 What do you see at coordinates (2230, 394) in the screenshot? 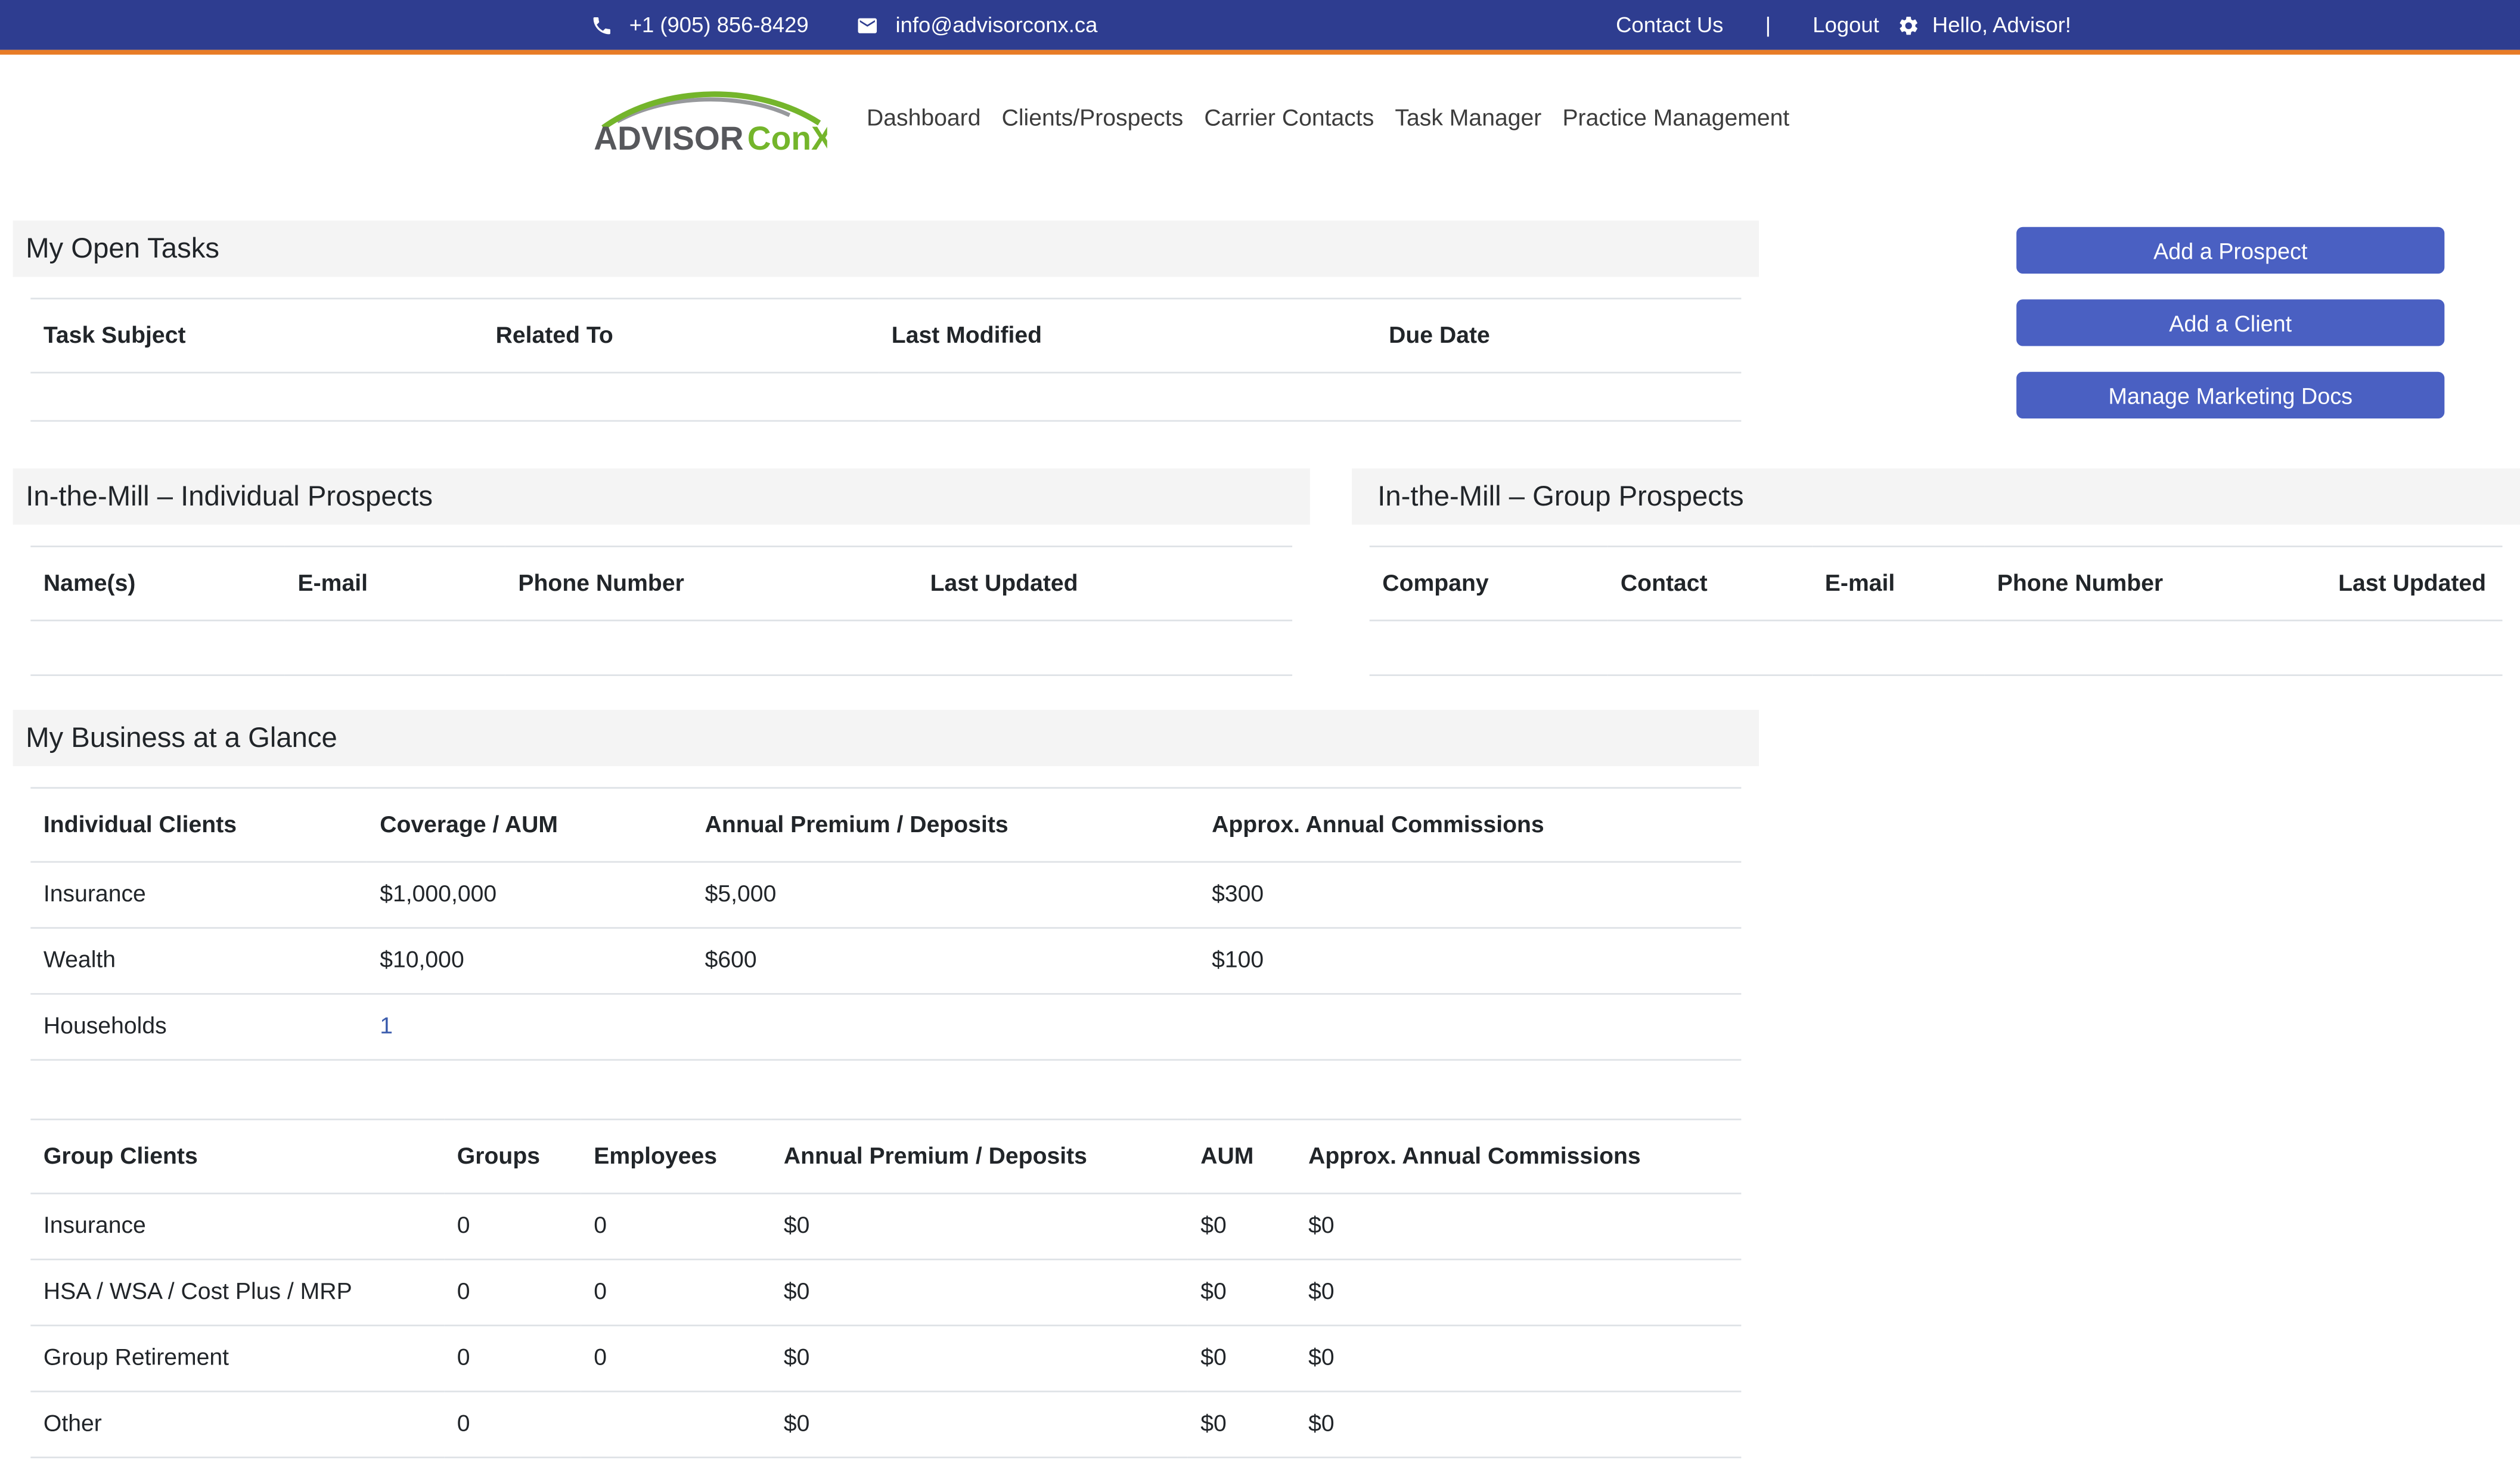
I see `manage-marketing-docs-button: Manage Marketing Docs` at bounding box center [2230, 394].